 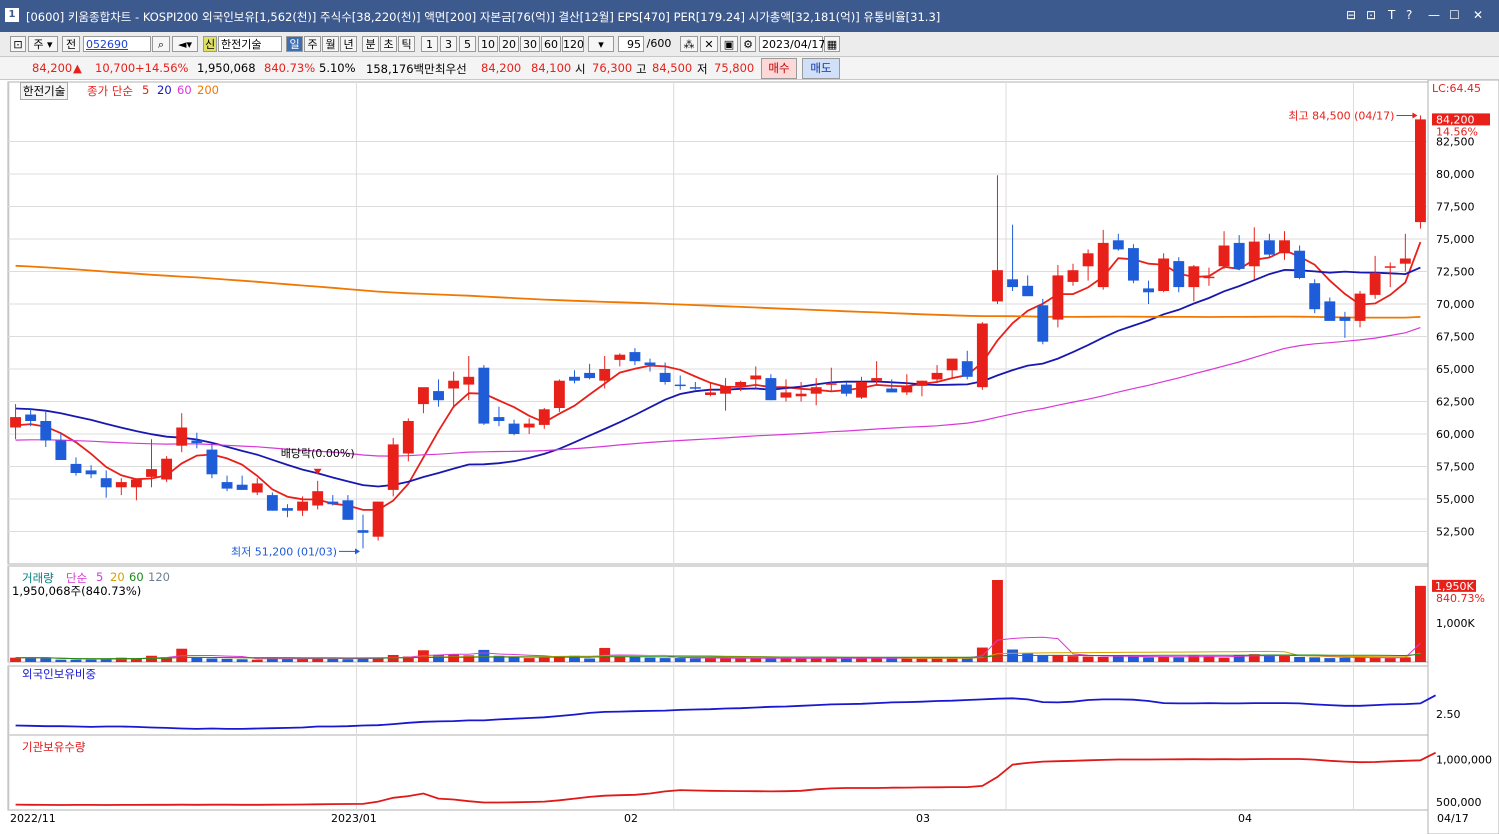 I want to click on buy-button: 매수, so click(x=779, y=68).